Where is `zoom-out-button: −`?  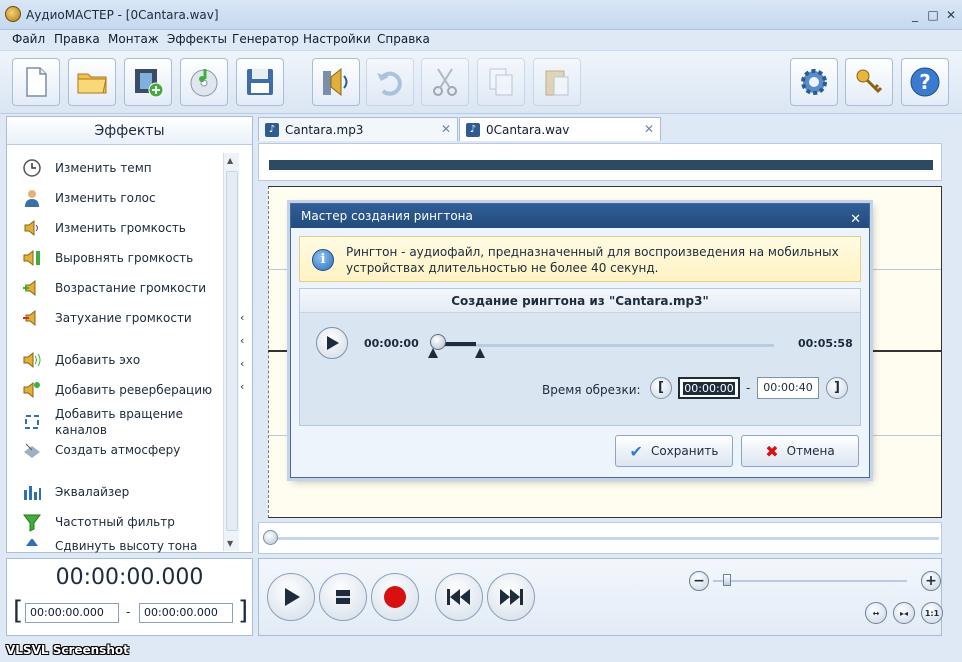
zoom-out-button: − is located at coordinates (699, 581).